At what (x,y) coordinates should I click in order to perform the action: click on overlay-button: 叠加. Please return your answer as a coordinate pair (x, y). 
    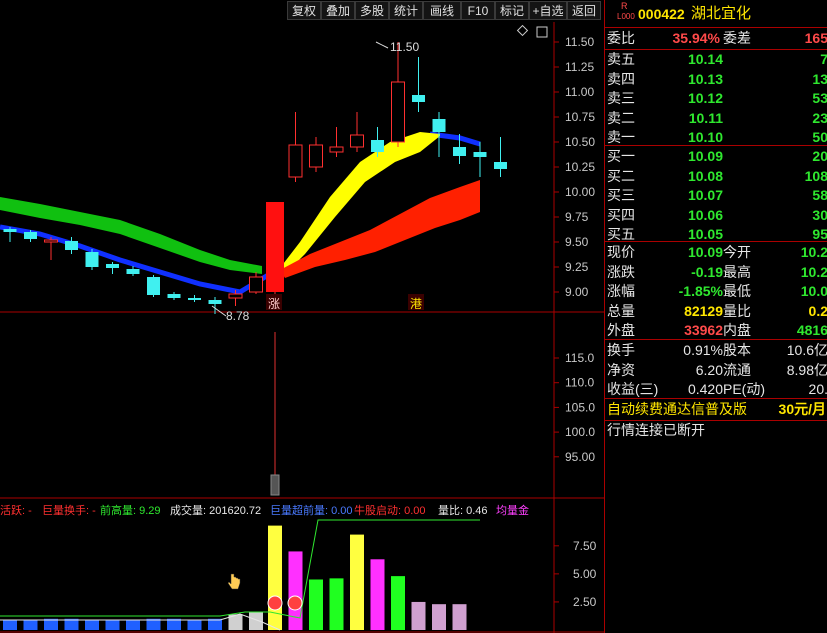
    Looking at the image, I should click on (338, 10).